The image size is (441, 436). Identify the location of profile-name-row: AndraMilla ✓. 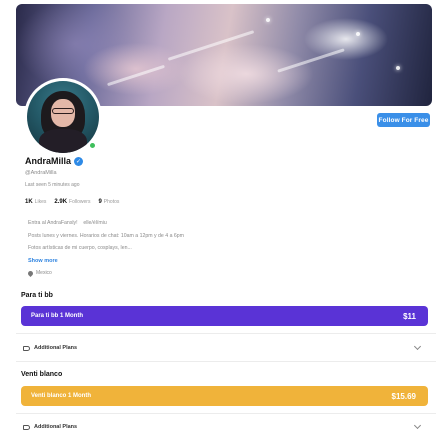
(54, 161).